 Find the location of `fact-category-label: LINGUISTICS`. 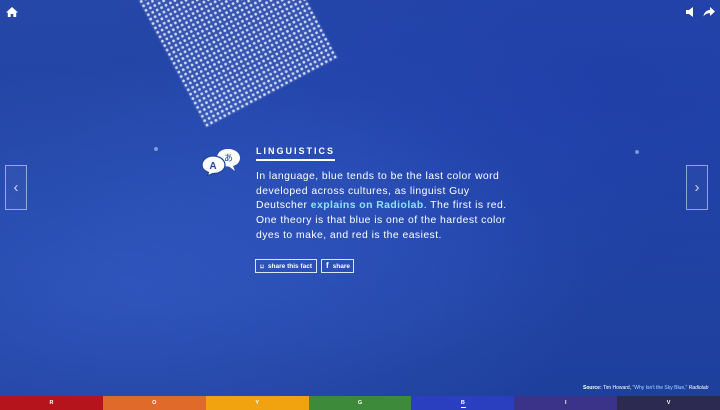

fact-category-label: LINGUISTICS is located at coordinates (296, 153).